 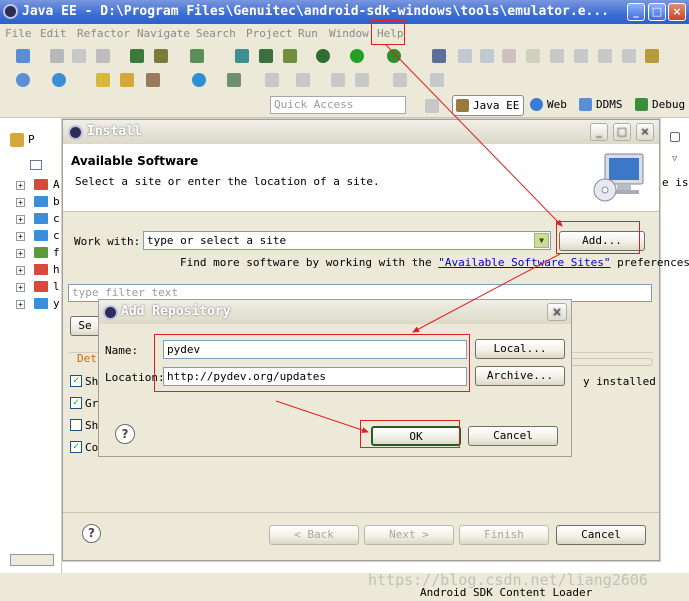 I want to click on quick-access-input: Quick Access, so click(x=338, y=105).